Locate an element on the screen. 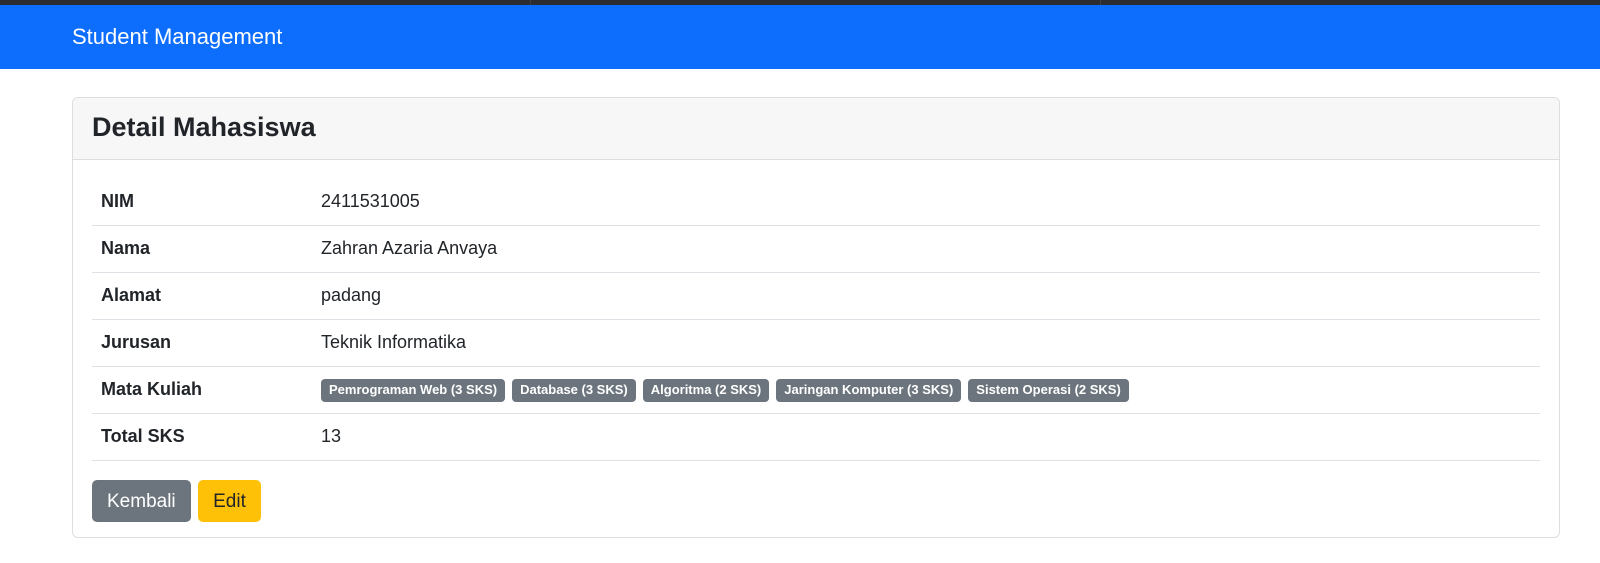 This screenshot has width=1600, height=563. row-total-sks: Total SKS 13 is located at coordinates (816, 437).